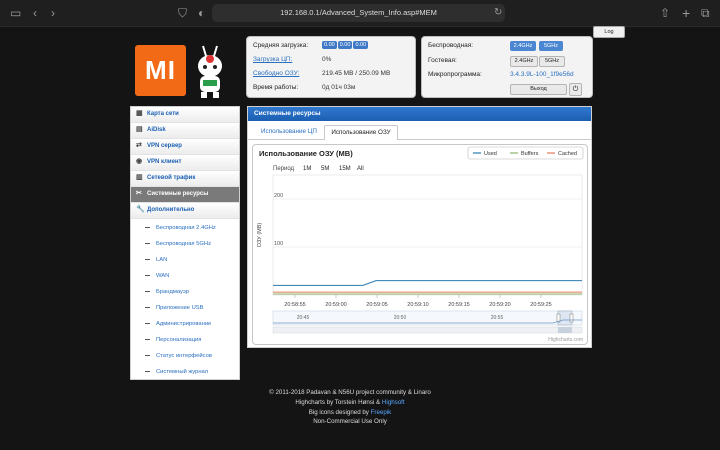 The height and width of the screenshot is (450, 720). What do you see at coordinates (499, 305) in the screenshot?
I see `x-tick-label: 20:59:20` at bounding box center [499, 305].